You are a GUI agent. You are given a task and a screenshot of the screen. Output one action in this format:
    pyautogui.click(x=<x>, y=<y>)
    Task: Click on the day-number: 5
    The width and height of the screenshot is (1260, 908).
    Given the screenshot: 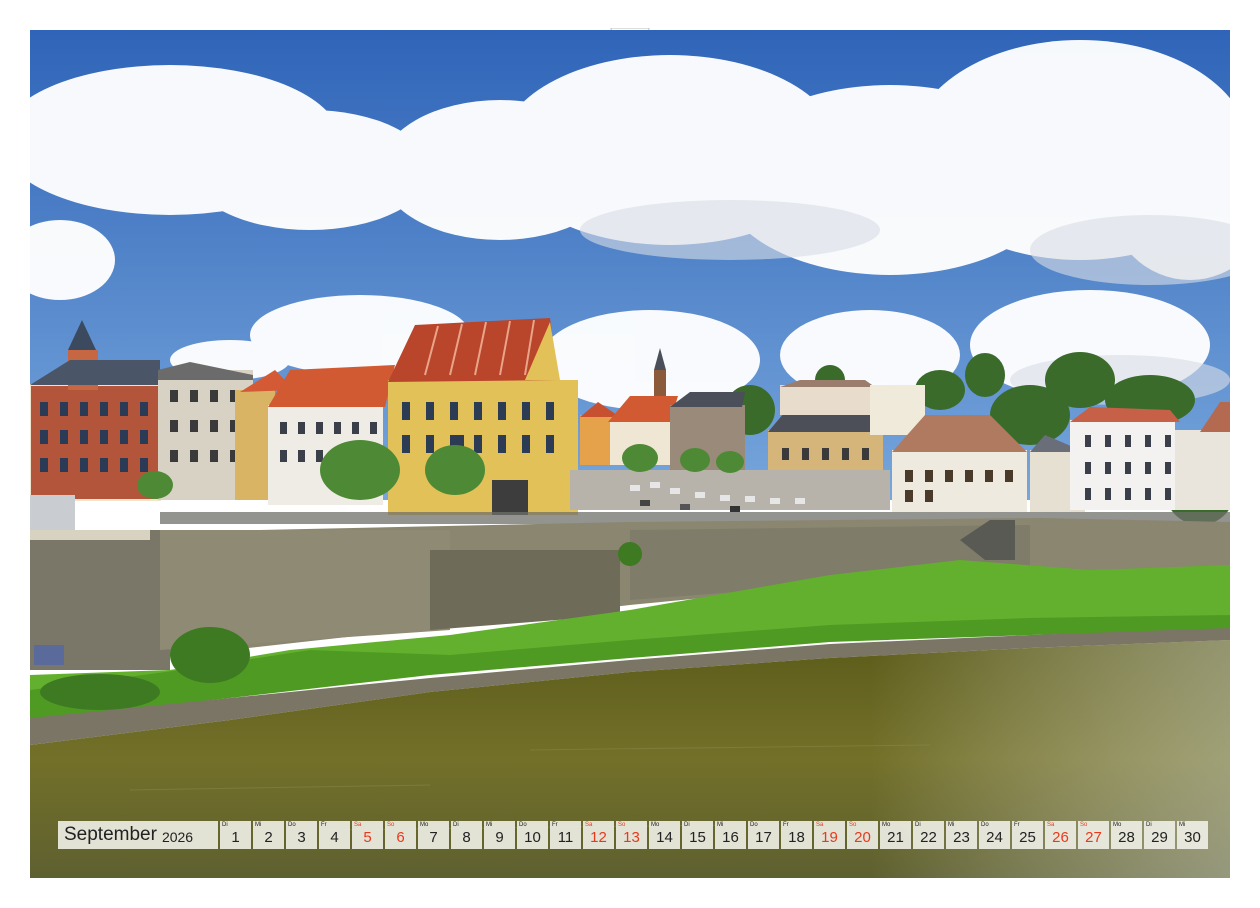 What is the action you would take?
    pyautogui.click(x=367, y=837)
    